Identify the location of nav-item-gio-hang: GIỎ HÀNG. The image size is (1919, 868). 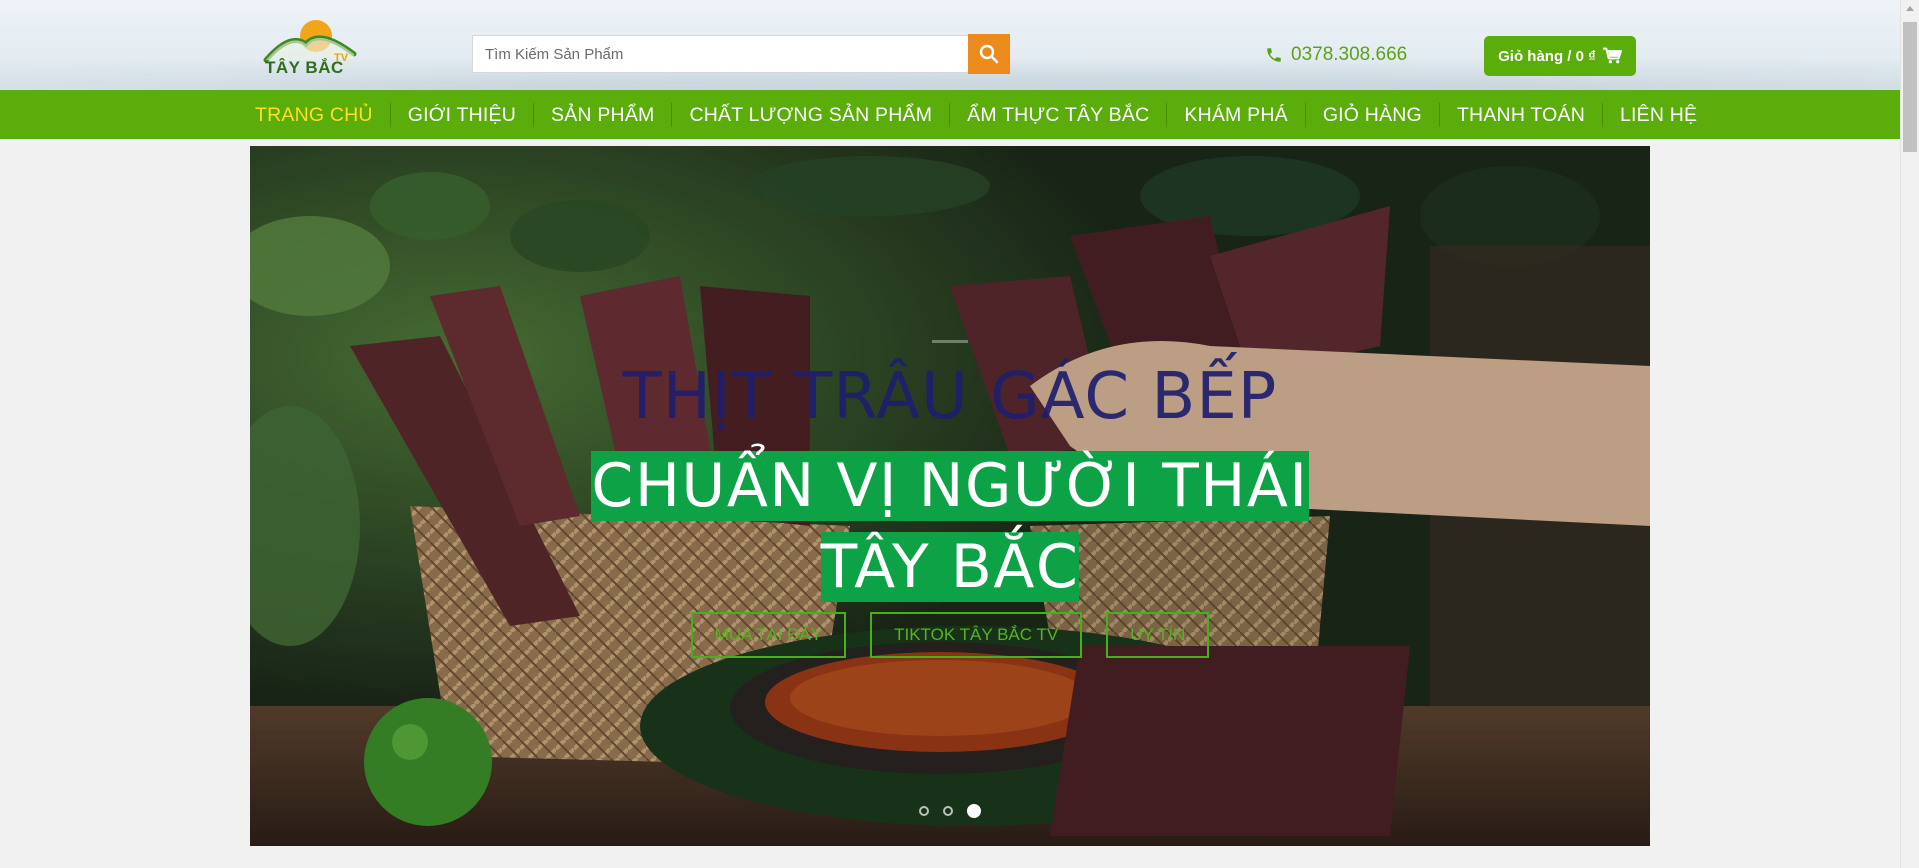
(1373, 114).